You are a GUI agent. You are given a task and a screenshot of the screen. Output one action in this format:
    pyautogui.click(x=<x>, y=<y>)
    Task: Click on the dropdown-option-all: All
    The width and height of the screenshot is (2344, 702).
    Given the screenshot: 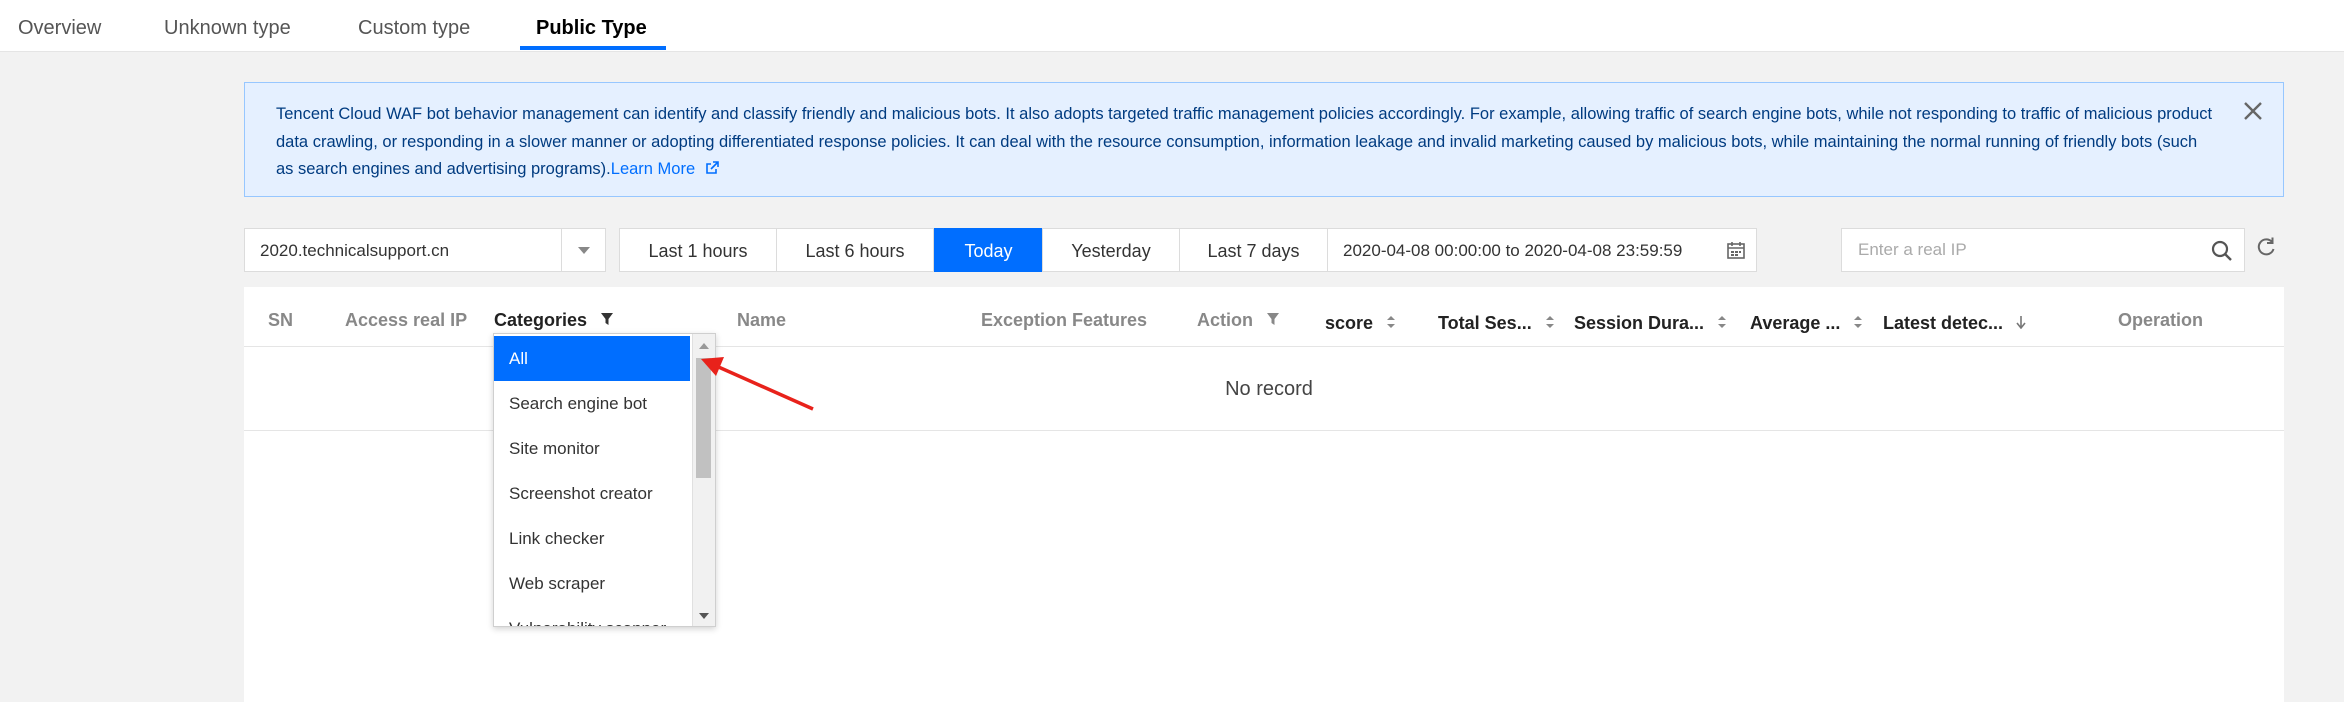 What is the action you would take?
    pyautogui.click(x=592, y=358)
    